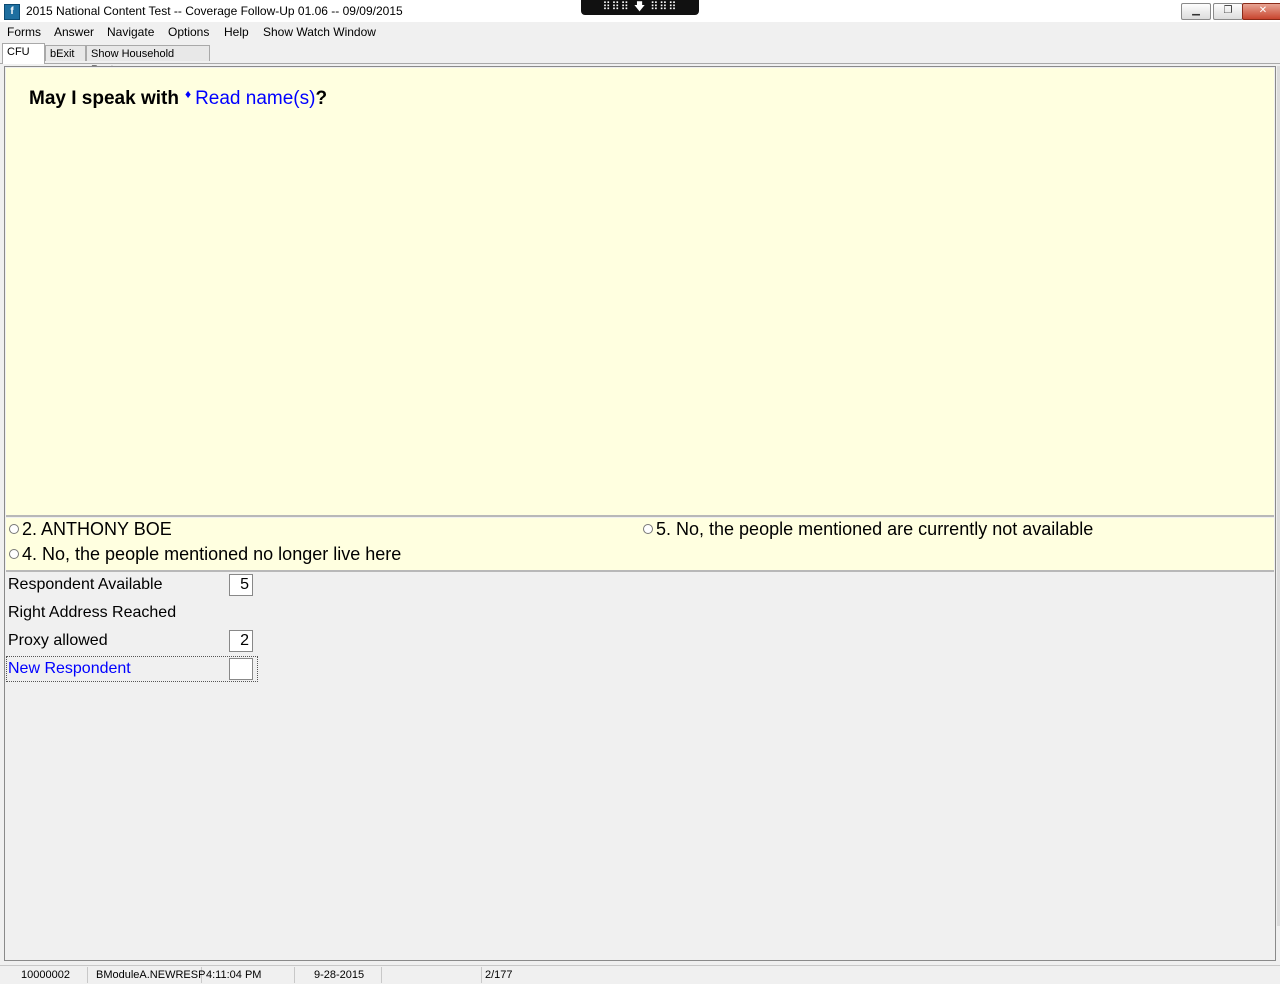 The image size is (1280, 984). Describe the element at coordinates (148, 975) in the screenshot. I see `status-field-name: BModuleA.NEWRESP` at that location.